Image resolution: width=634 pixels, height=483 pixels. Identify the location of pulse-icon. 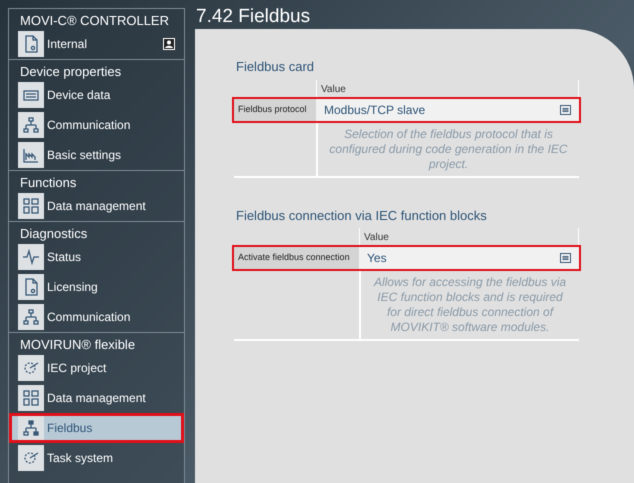
(31, 257).